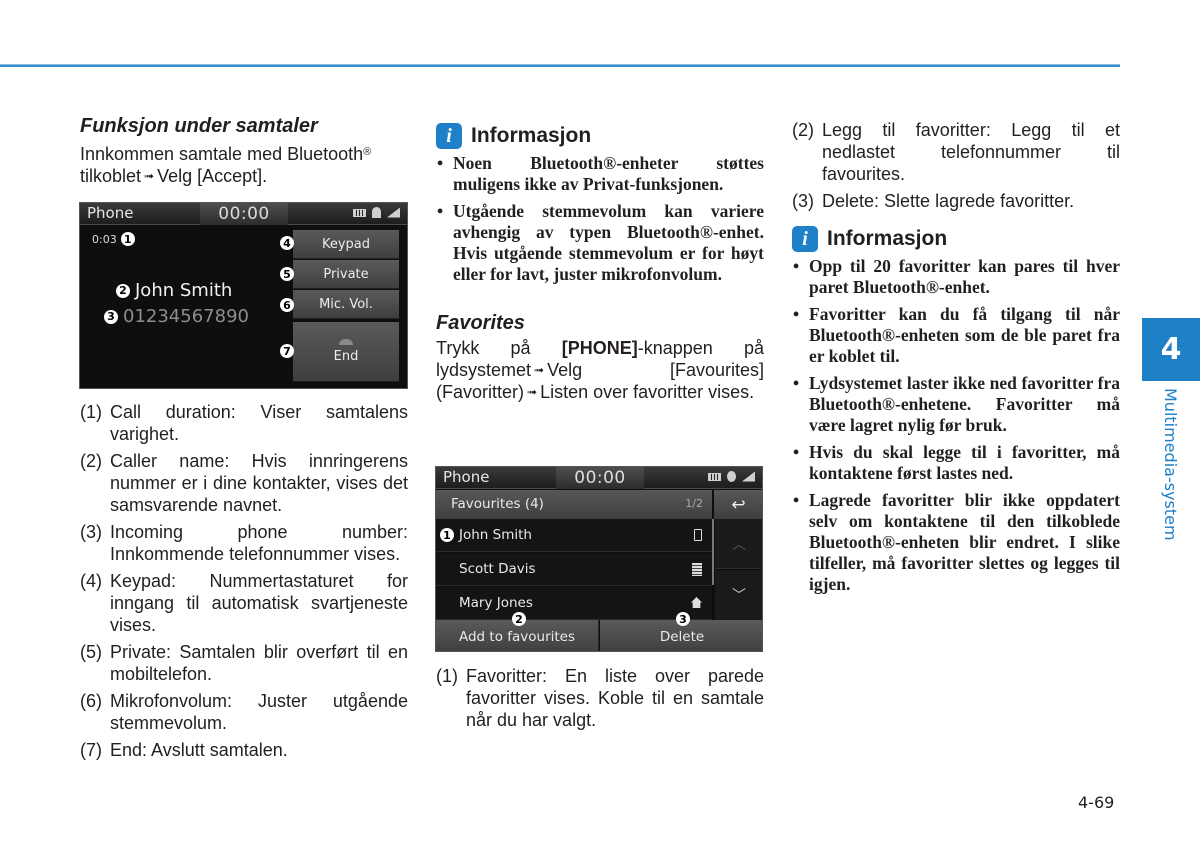 The image size is (1200, 845). I want to click on contact-name: Scott Davis, so click(497, 569).